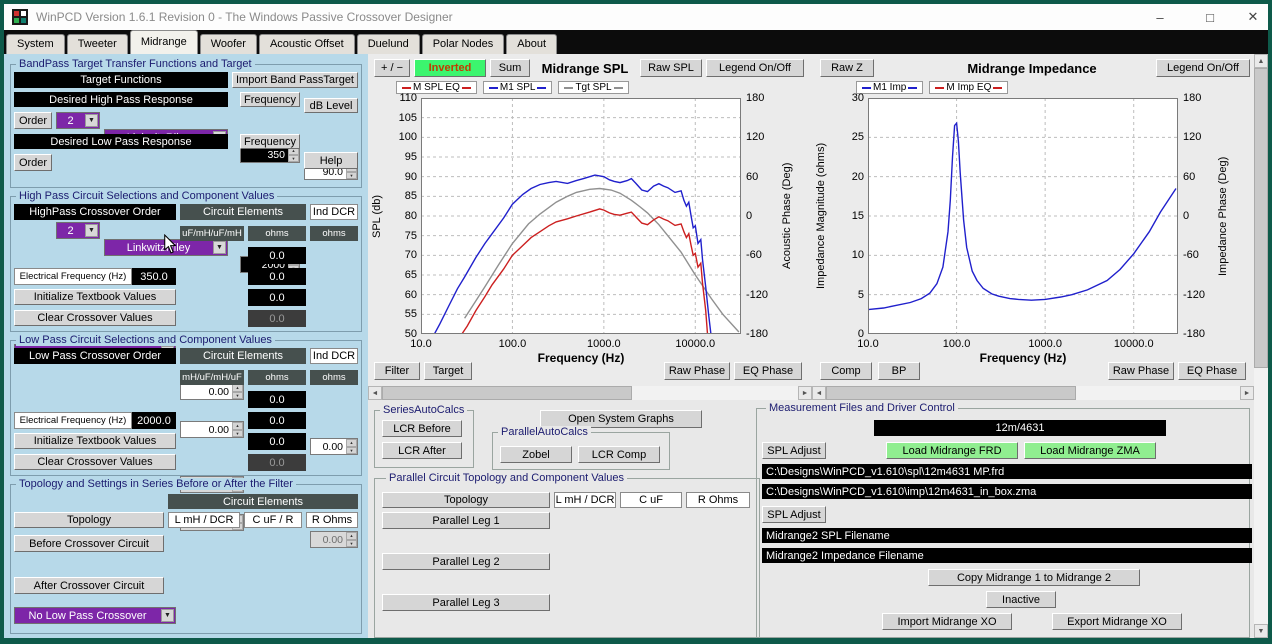  Describe the element at coordinates (95, 441) in the screenshot. I see `lp-init-textbook-button: Initialize Textbook Values` at that location.